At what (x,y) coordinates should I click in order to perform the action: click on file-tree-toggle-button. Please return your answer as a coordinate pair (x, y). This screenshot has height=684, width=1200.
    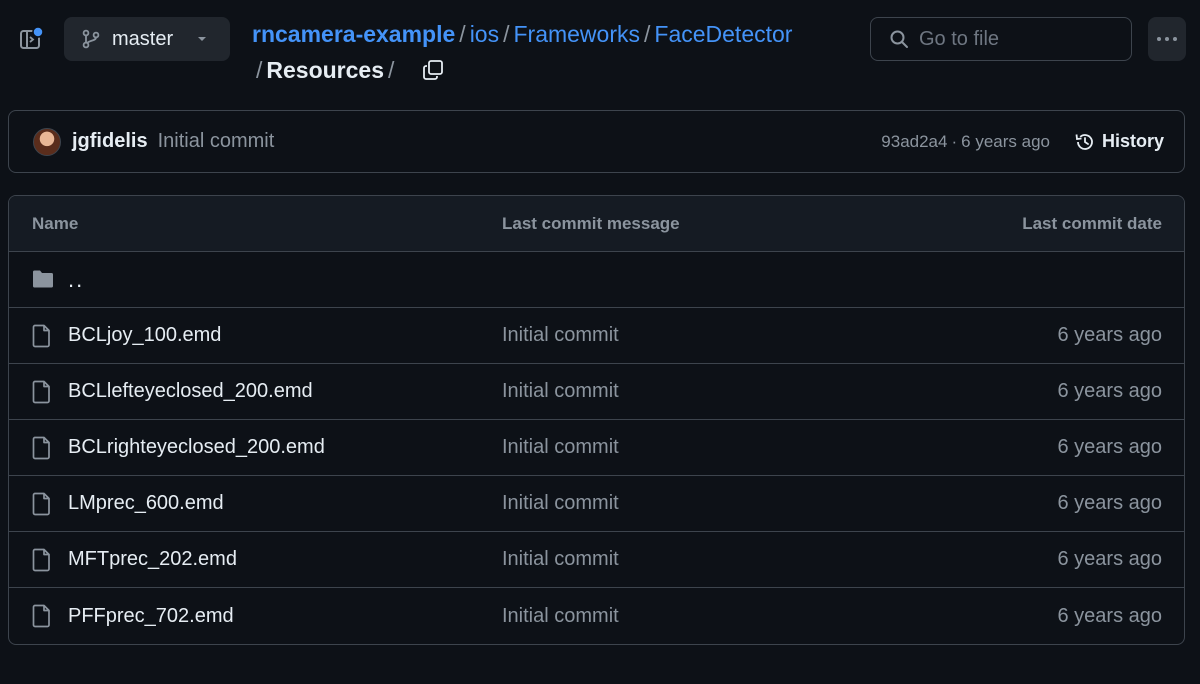
    Looking at the image, I should click on (31, 39).